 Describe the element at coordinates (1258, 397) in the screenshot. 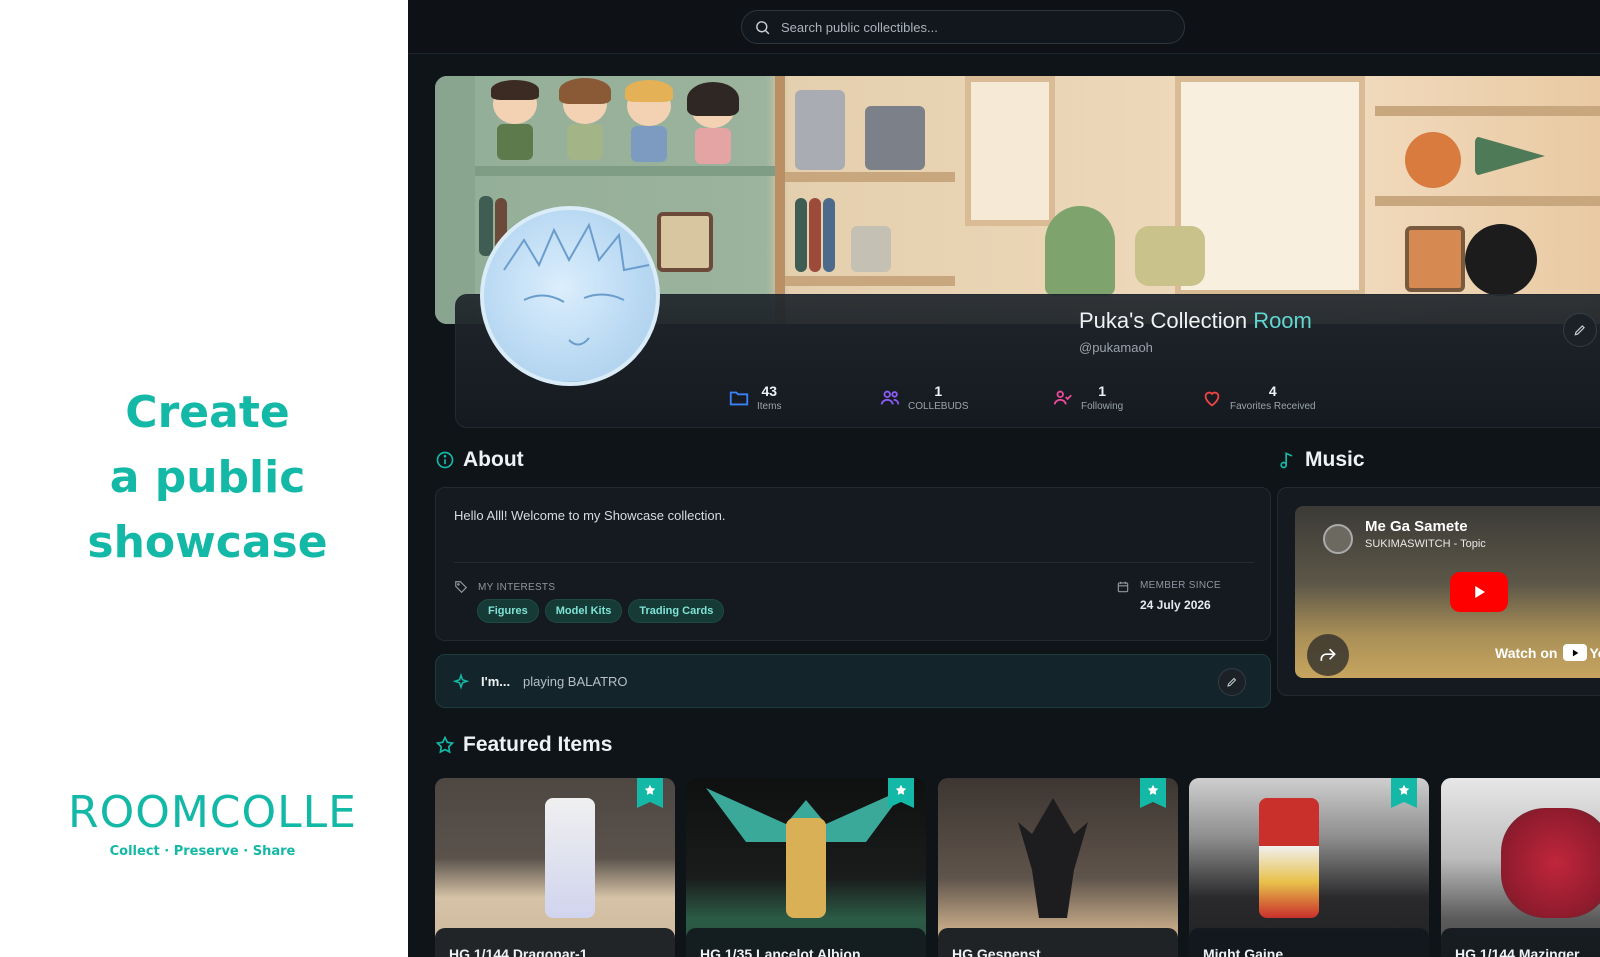

I see `stat-favorites: 4 Favorites Received` at that location.